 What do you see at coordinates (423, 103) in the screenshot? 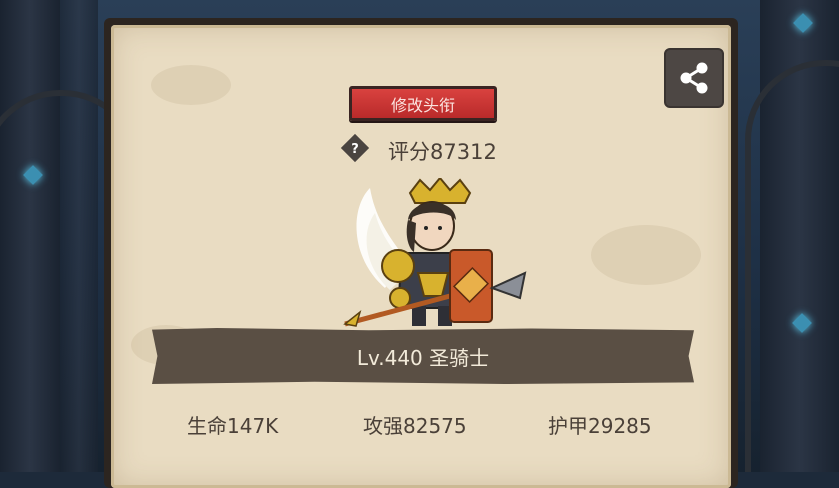
I see `change-title-button: 修改头衔` at bounding box center [423, 103].